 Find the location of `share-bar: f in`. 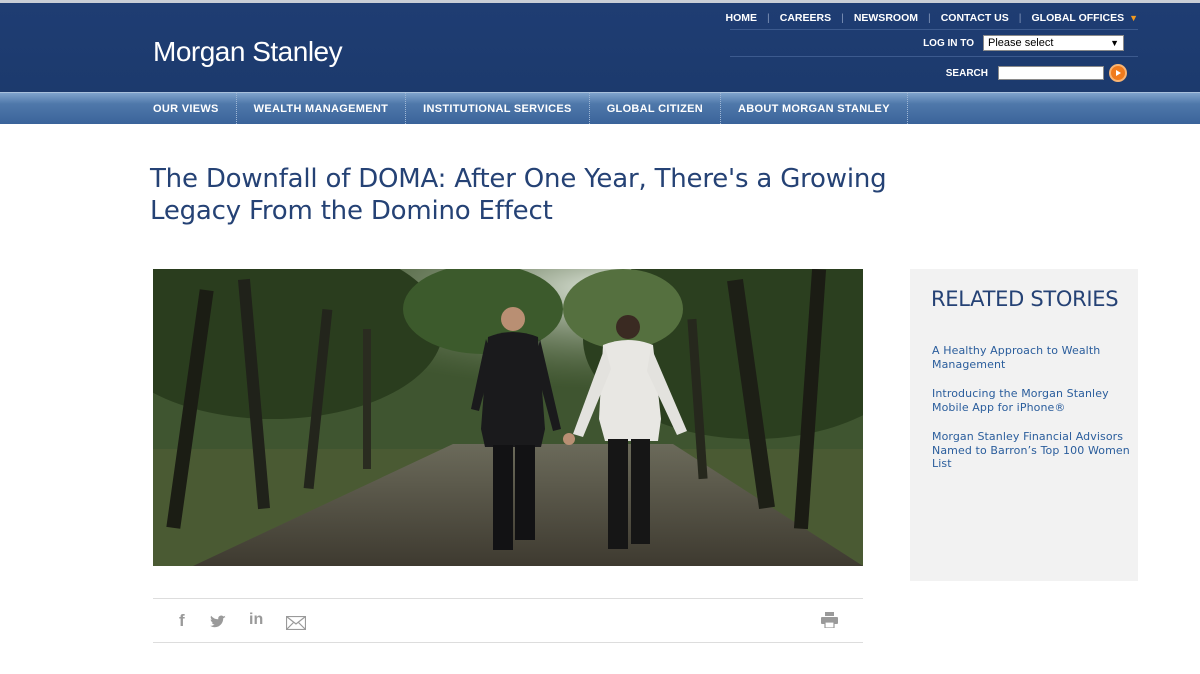

share-bar: f in is located at coordinates (508, 620).